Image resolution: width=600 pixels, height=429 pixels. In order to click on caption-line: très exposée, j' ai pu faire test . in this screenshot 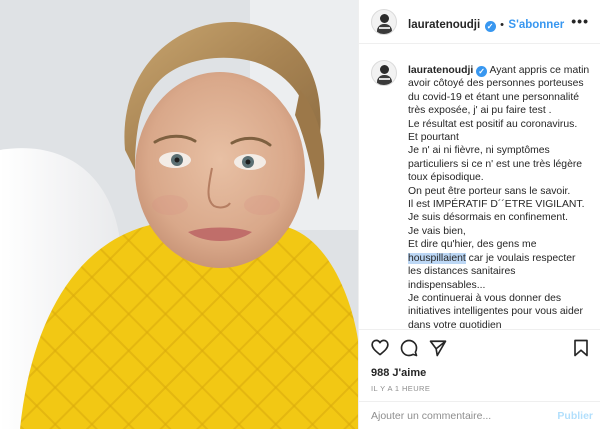, I will do `click(480, 111)`.